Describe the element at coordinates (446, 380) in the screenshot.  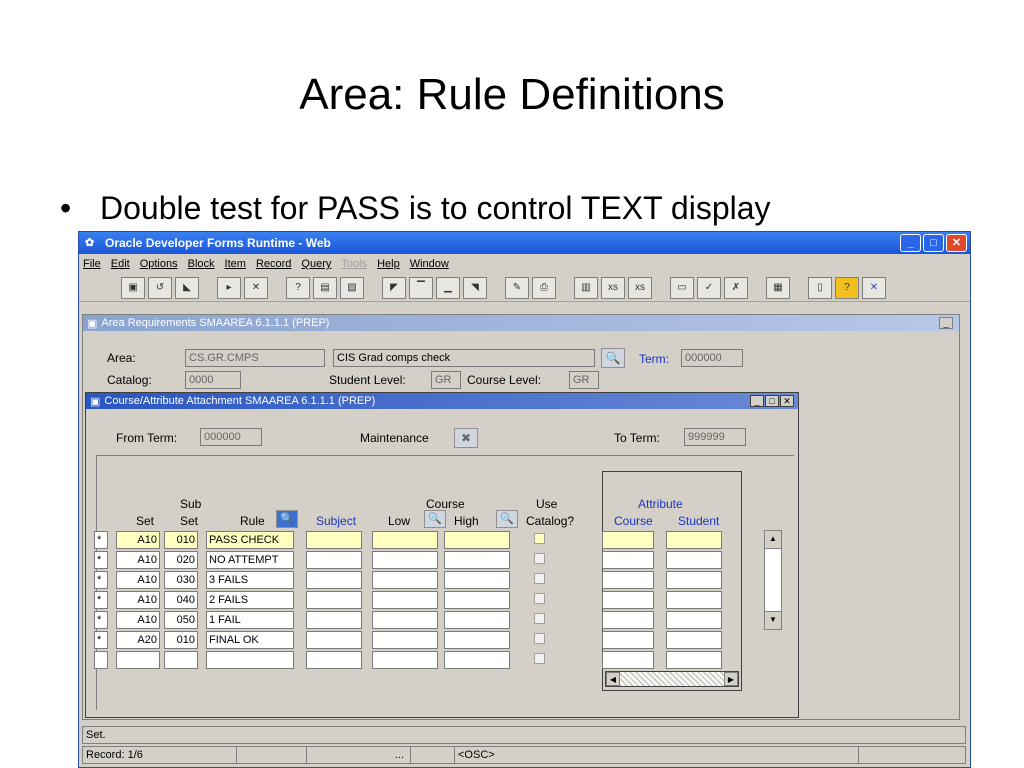
I see `student-level-field: GR` at that location.